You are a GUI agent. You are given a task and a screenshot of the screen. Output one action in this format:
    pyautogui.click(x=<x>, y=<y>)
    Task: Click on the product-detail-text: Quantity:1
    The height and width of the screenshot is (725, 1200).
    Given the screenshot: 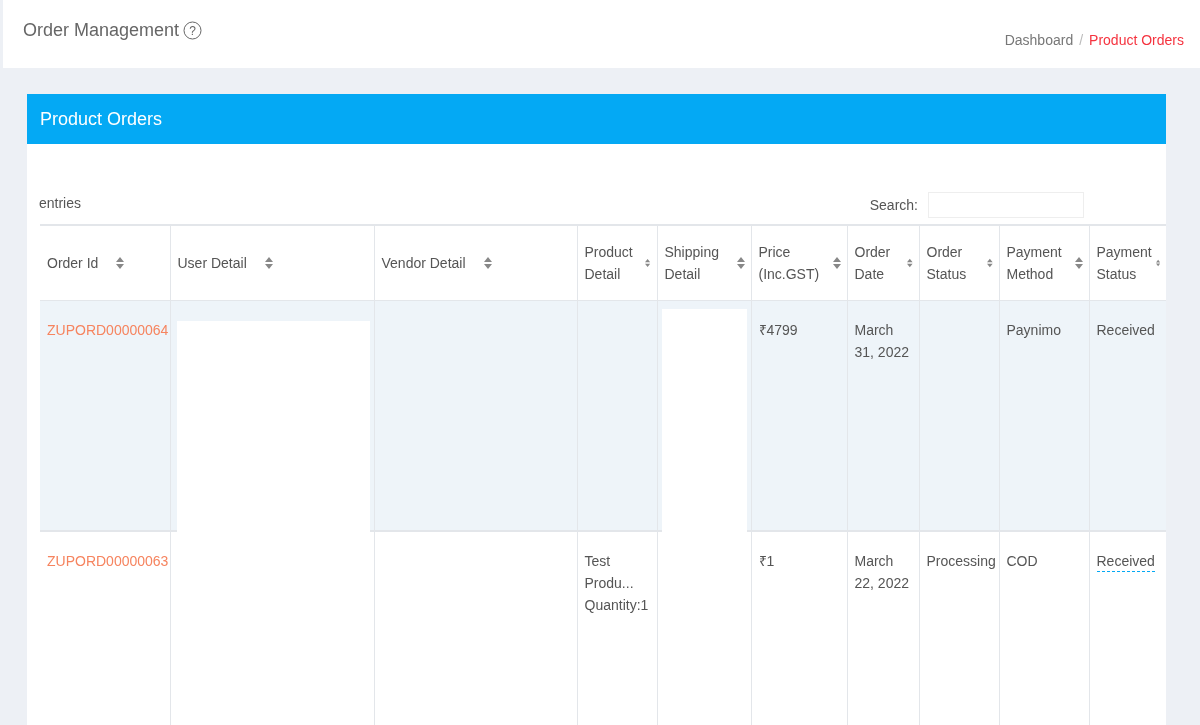 What is the action you would take?
    pyautogui.click(x=617, y=605)
    